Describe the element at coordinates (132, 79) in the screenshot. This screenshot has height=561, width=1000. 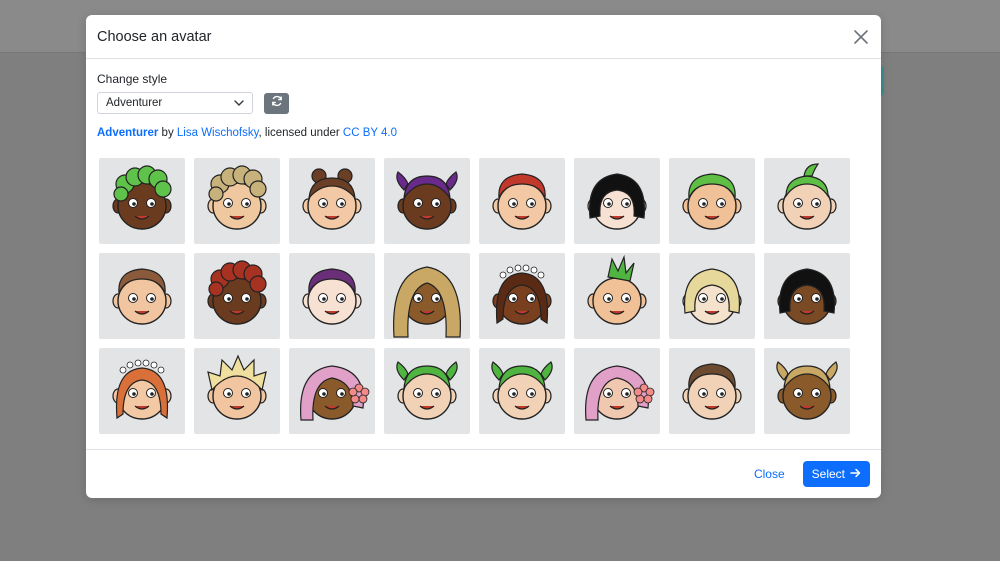
I see `change-style-label: Change style` at that location.